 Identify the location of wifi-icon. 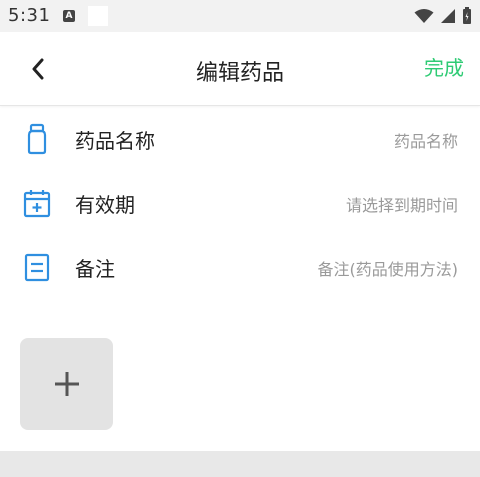
(424, 16).